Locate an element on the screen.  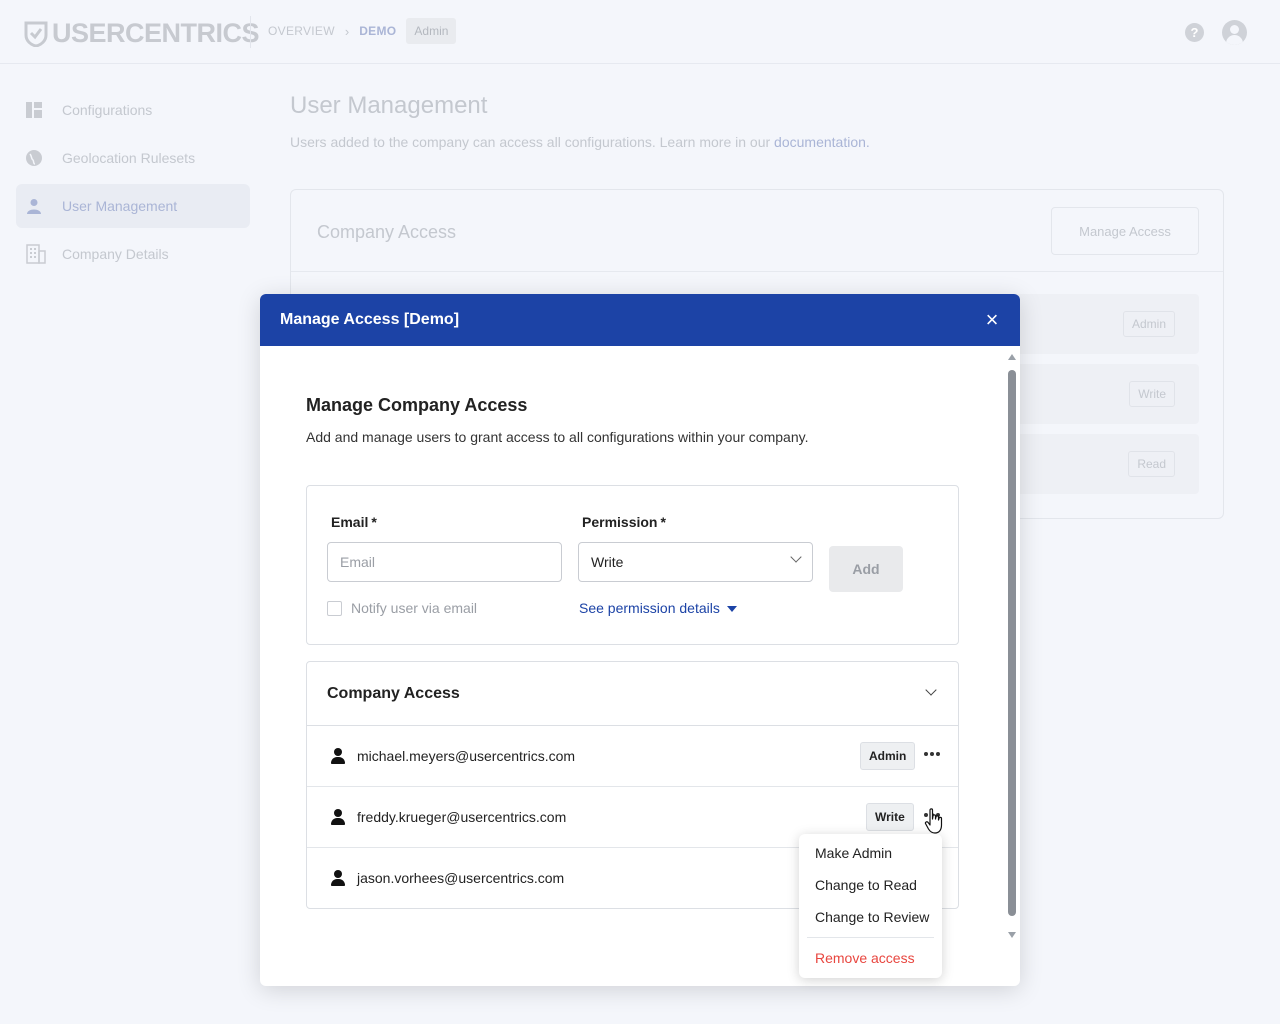
close-icon: × is located at coordinates (992, 320).